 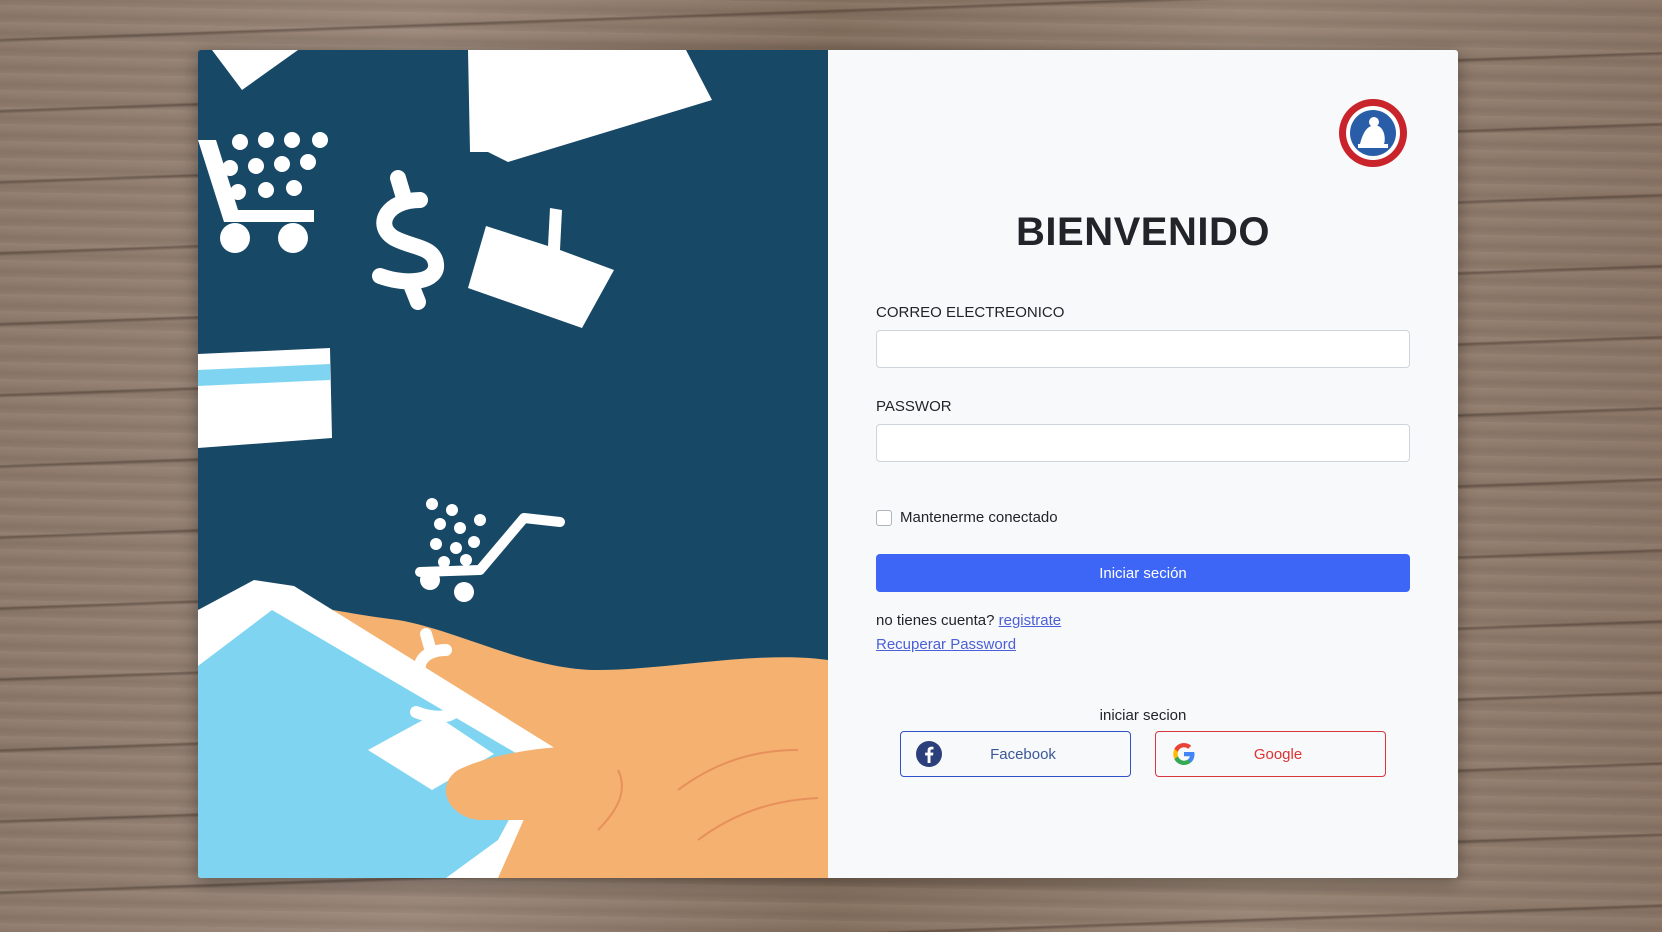 I want to click on recover-password-link: Recuperar Password, so click(x=946, y=644).